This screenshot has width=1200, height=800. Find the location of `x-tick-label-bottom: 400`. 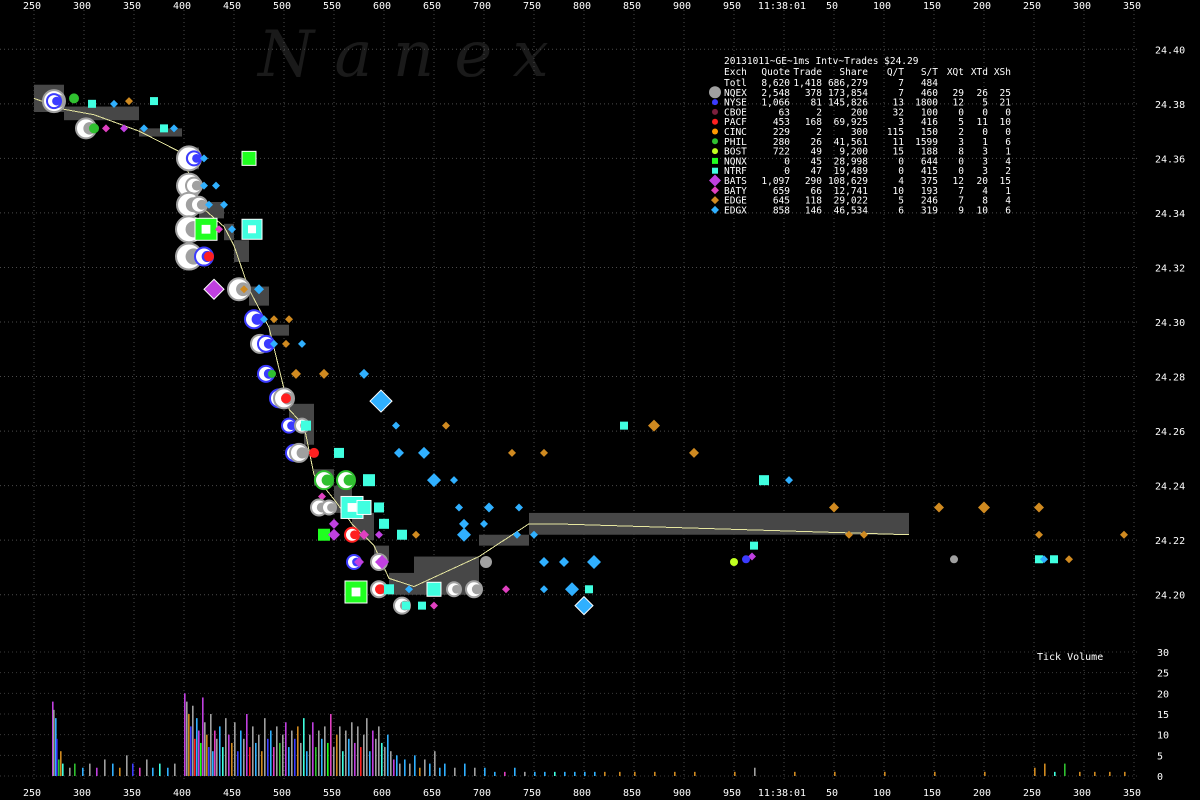

x-tick-label-bottom: 400 is located at coordinates (182, 793).